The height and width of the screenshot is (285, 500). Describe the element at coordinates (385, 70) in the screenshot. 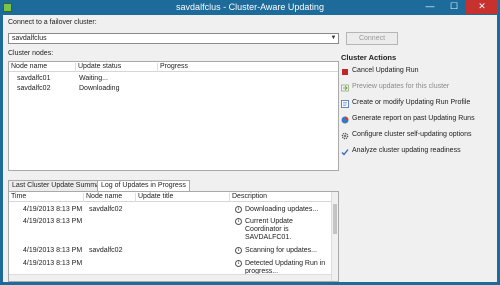

I see `action-label: Cancel Updating Run` at that location.